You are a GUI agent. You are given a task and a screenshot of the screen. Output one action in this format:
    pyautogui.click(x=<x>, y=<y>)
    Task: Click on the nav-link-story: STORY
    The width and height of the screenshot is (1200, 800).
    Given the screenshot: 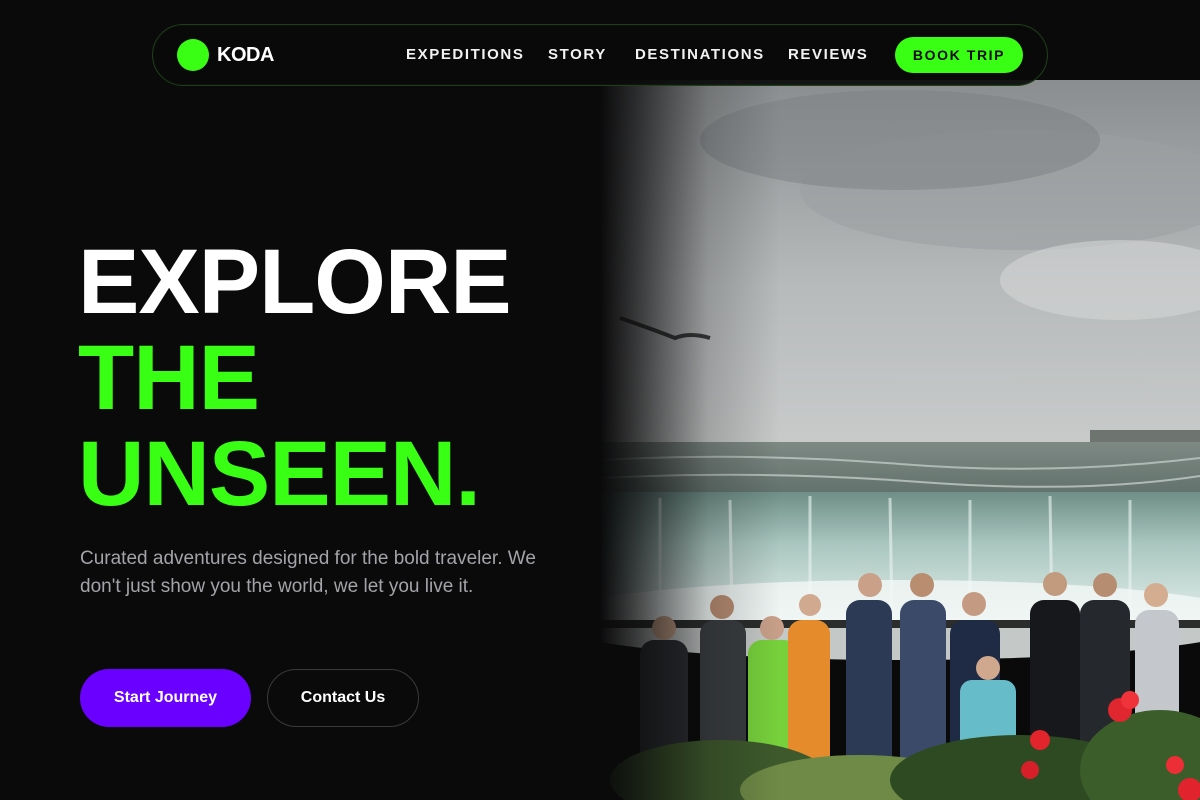 What is the action you would take?
    pyautogui.click(x=577, y=54)
    